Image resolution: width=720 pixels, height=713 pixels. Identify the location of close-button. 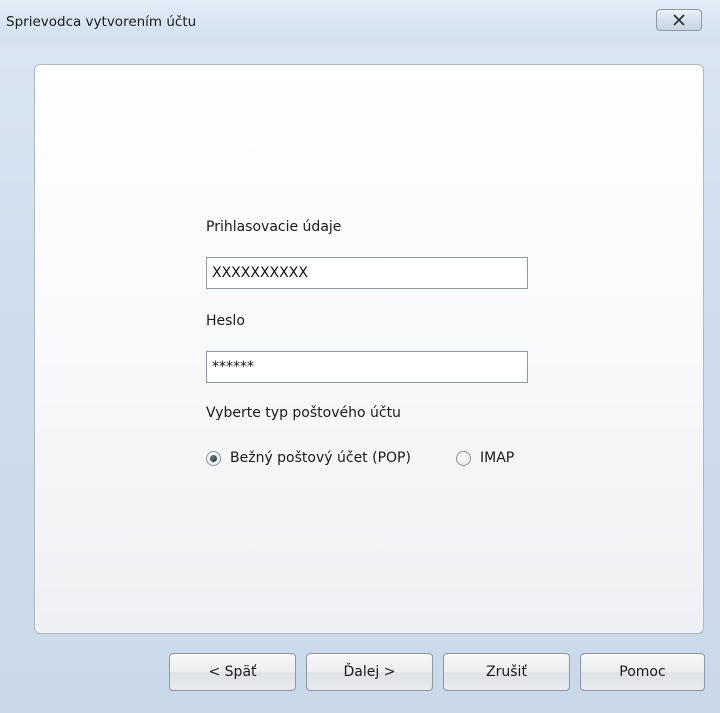
(679, 20).